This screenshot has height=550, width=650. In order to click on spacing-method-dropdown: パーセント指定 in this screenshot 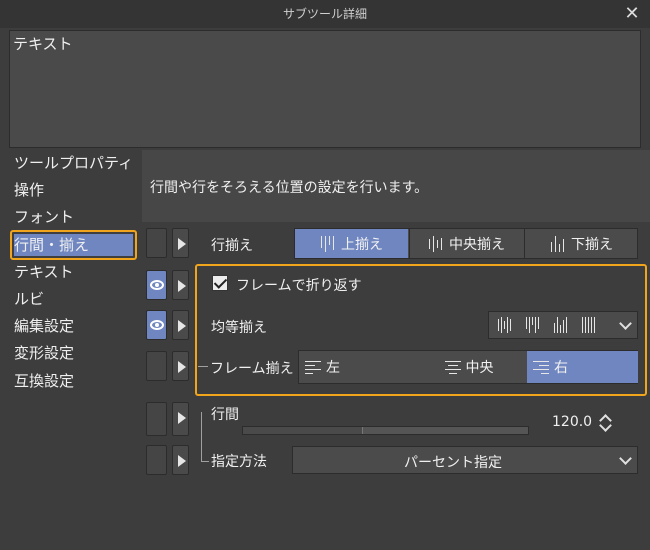, I will do `click(465, 460)`.